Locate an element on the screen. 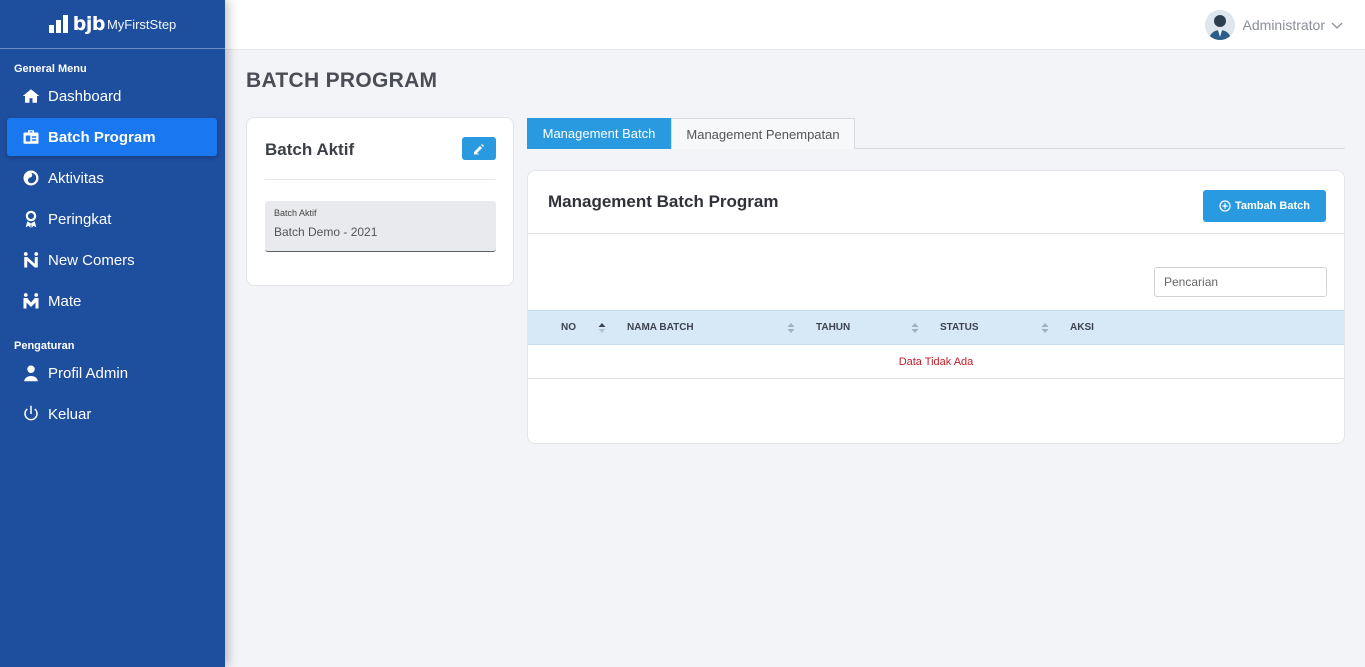  activity-icon is located at coordinates (31, 178).